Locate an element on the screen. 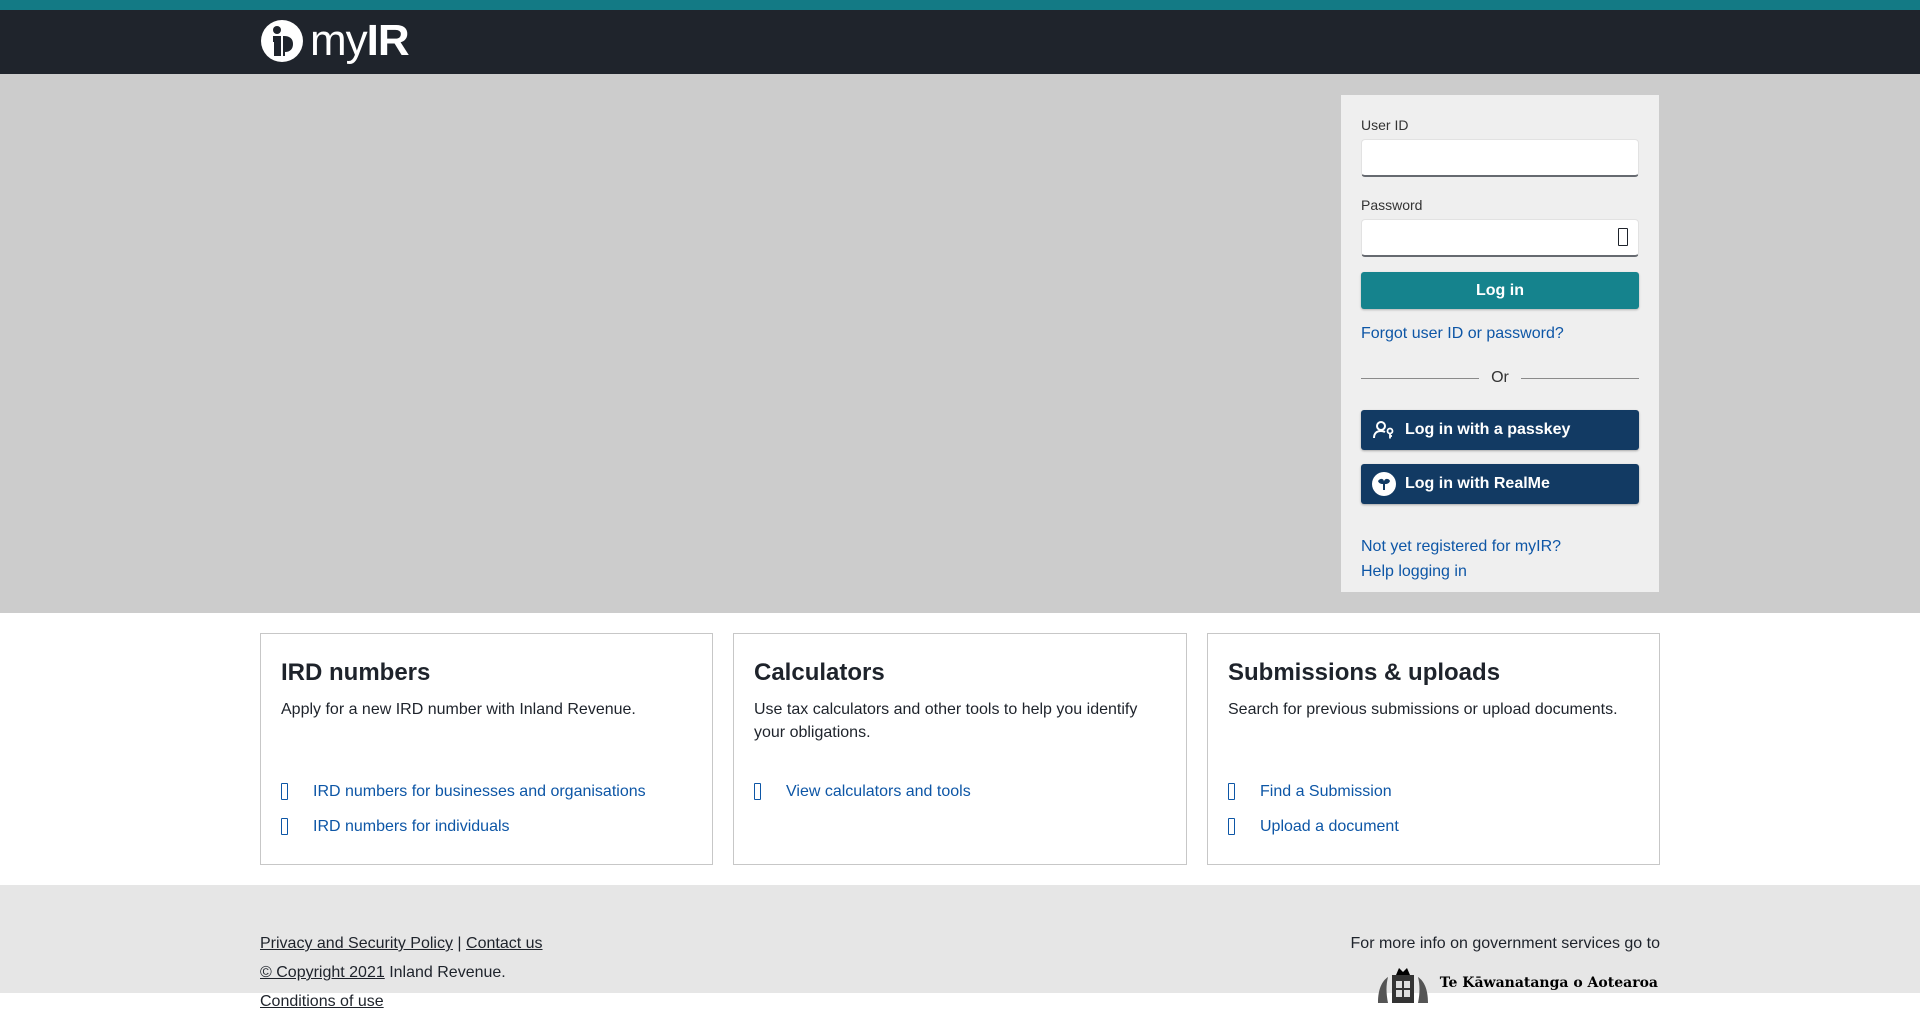  nz-coat-of-arms-icon is located at coordinates (1402, 985).